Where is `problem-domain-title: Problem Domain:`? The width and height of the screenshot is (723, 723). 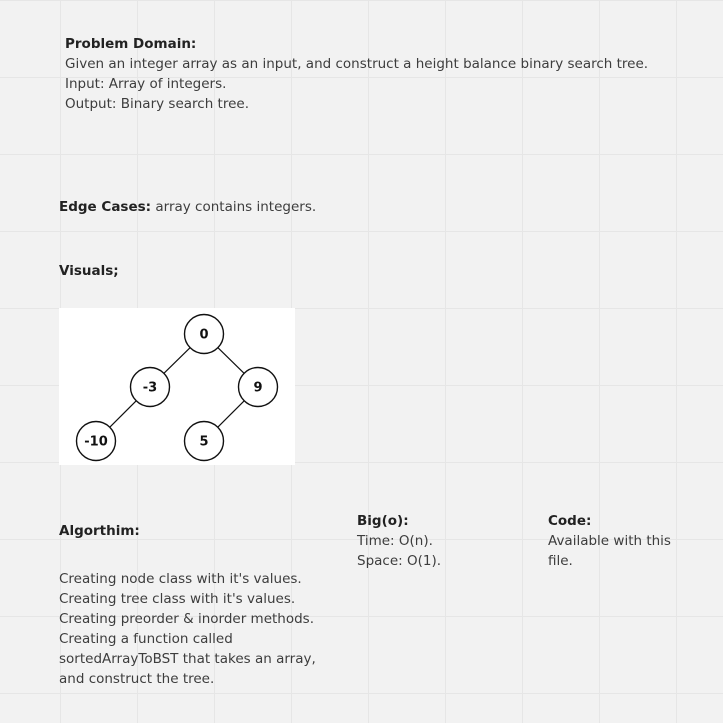 problem-domain-title: Problem Domain: is located at coordinates (131, 44).